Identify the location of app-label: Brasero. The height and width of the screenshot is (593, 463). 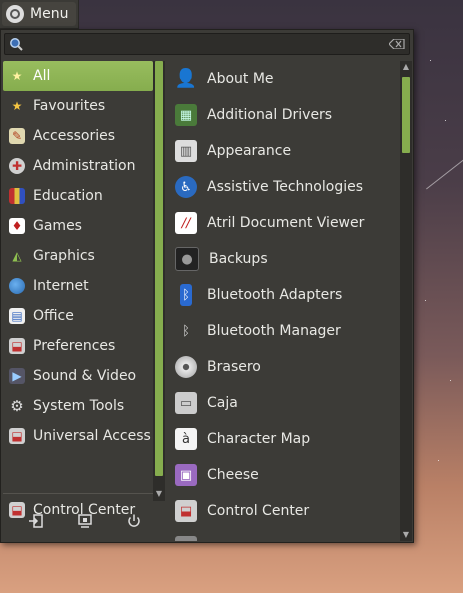
(234, 367).